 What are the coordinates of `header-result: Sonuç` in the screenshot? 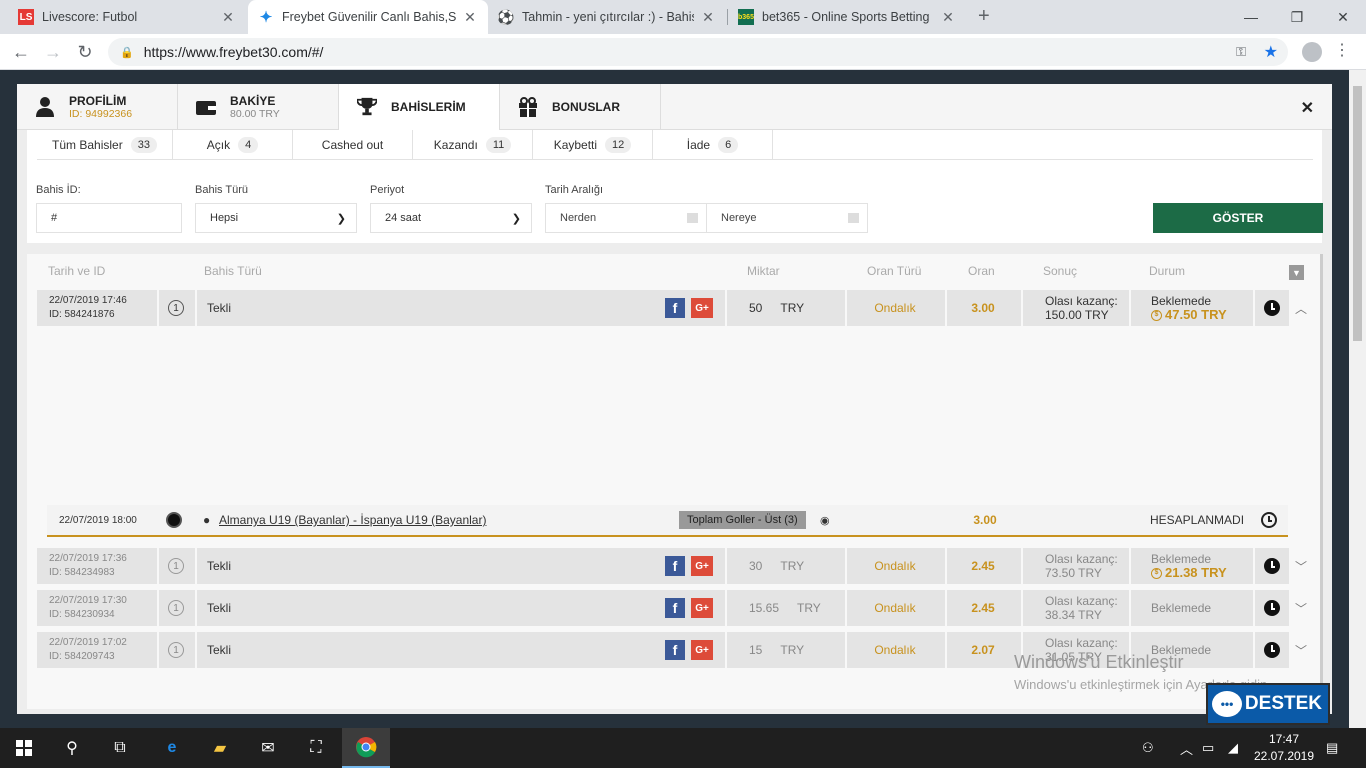 It's located at (1060, 271).